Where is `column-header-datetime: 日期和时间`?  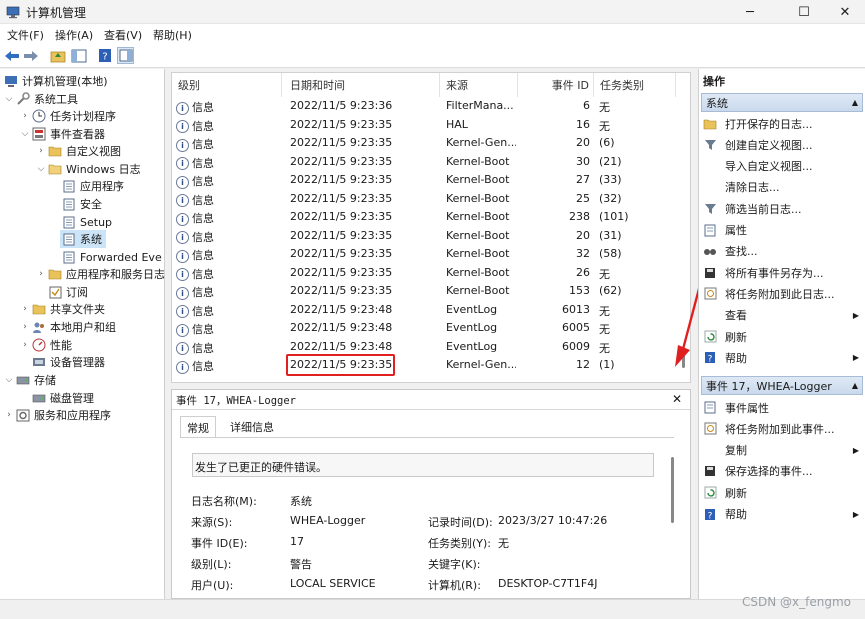
column-header-datetime: 日期和时间 is located at coordinates (362, 85).